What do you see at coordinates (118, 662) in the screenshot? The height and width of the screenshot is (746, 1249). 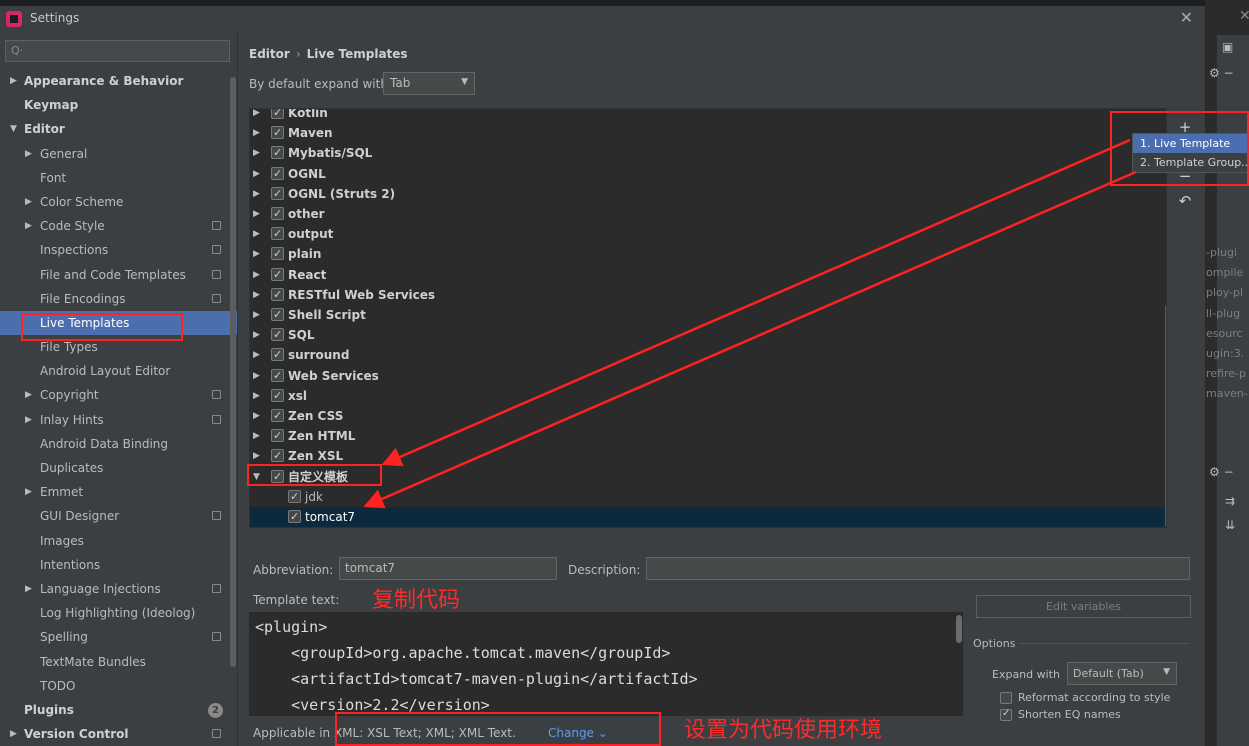 I see `sidebar-item-textmate-bundles: TextMate Bundles` at bounding box center [118, 662].